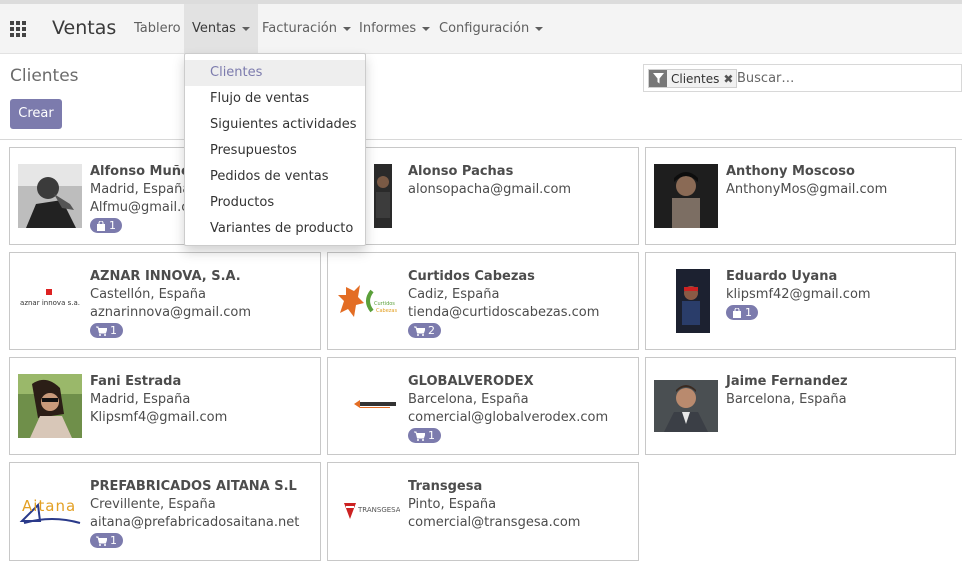  I want to click on customer-card: Jaime Fernandez Barcelona, España, so click(800, 406).